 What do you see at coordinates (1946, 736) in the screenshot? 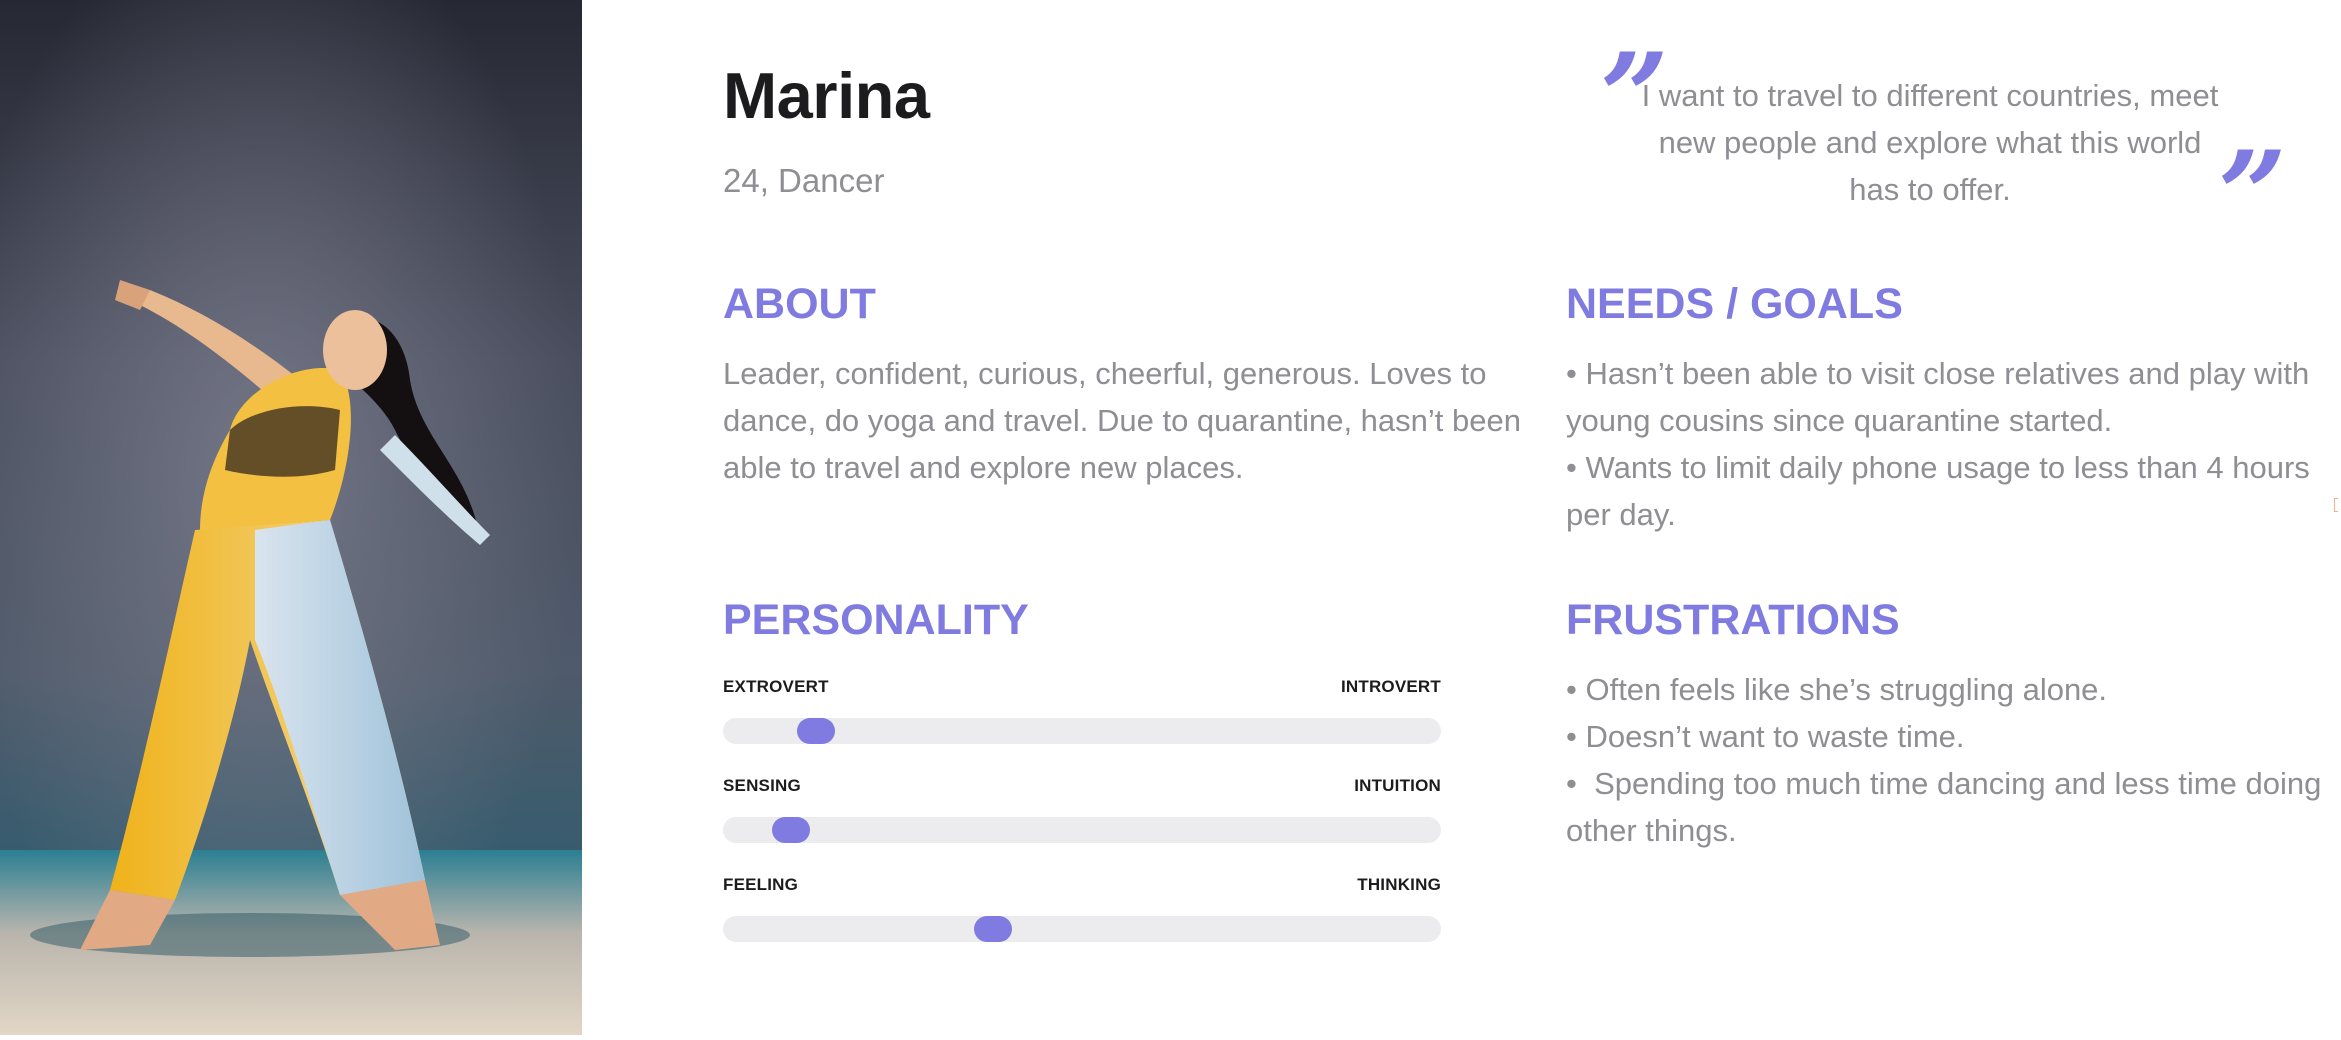
I see `frustration-item: Doesn’t want to waste time.` at bounding box center [1946, 736].